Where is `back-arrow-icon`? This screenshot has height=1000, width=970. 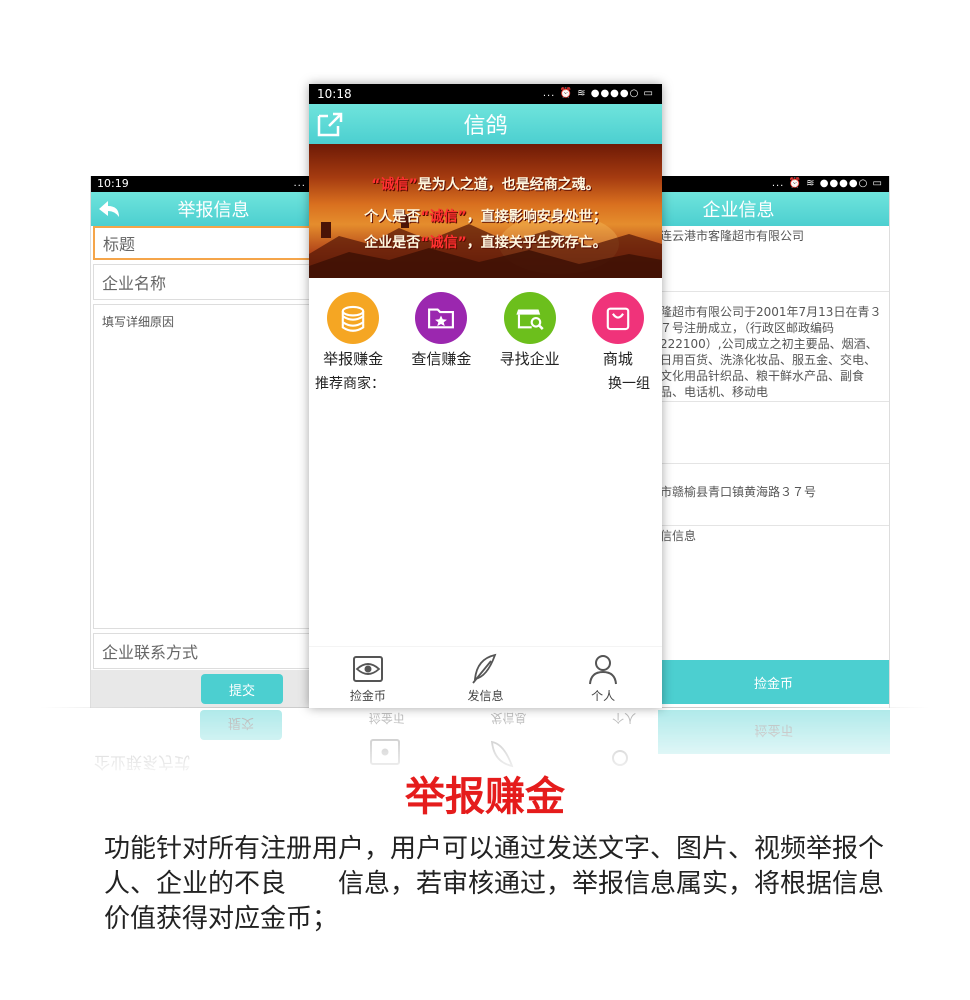 back-arrow-icon is located at coordinates (109, 209).